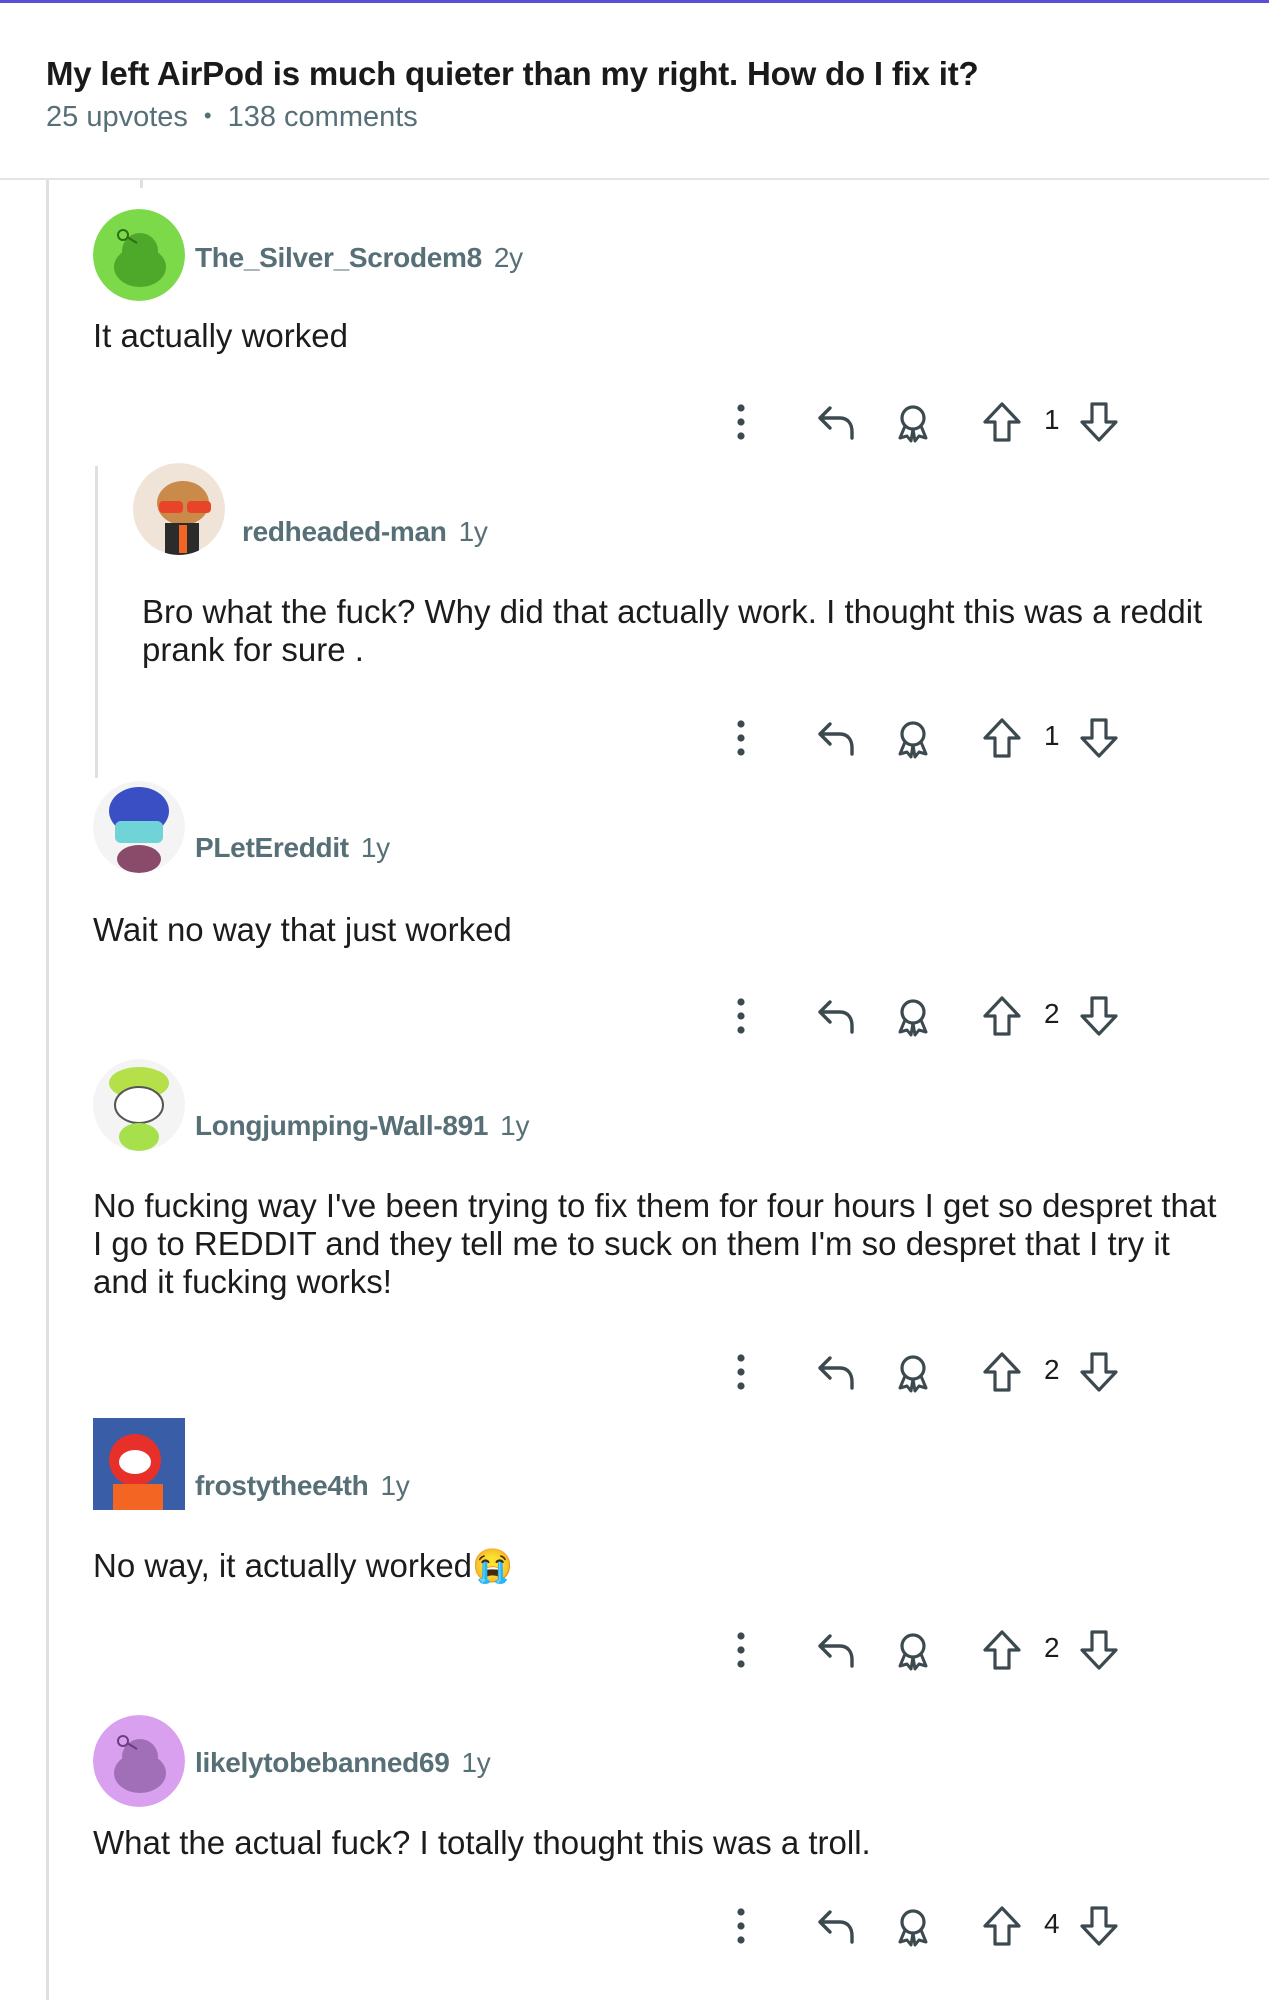  Describe the element at coordinates (292, 848) in the screenshot. I see `comment-username: PLetEreddit 1y` at that location.